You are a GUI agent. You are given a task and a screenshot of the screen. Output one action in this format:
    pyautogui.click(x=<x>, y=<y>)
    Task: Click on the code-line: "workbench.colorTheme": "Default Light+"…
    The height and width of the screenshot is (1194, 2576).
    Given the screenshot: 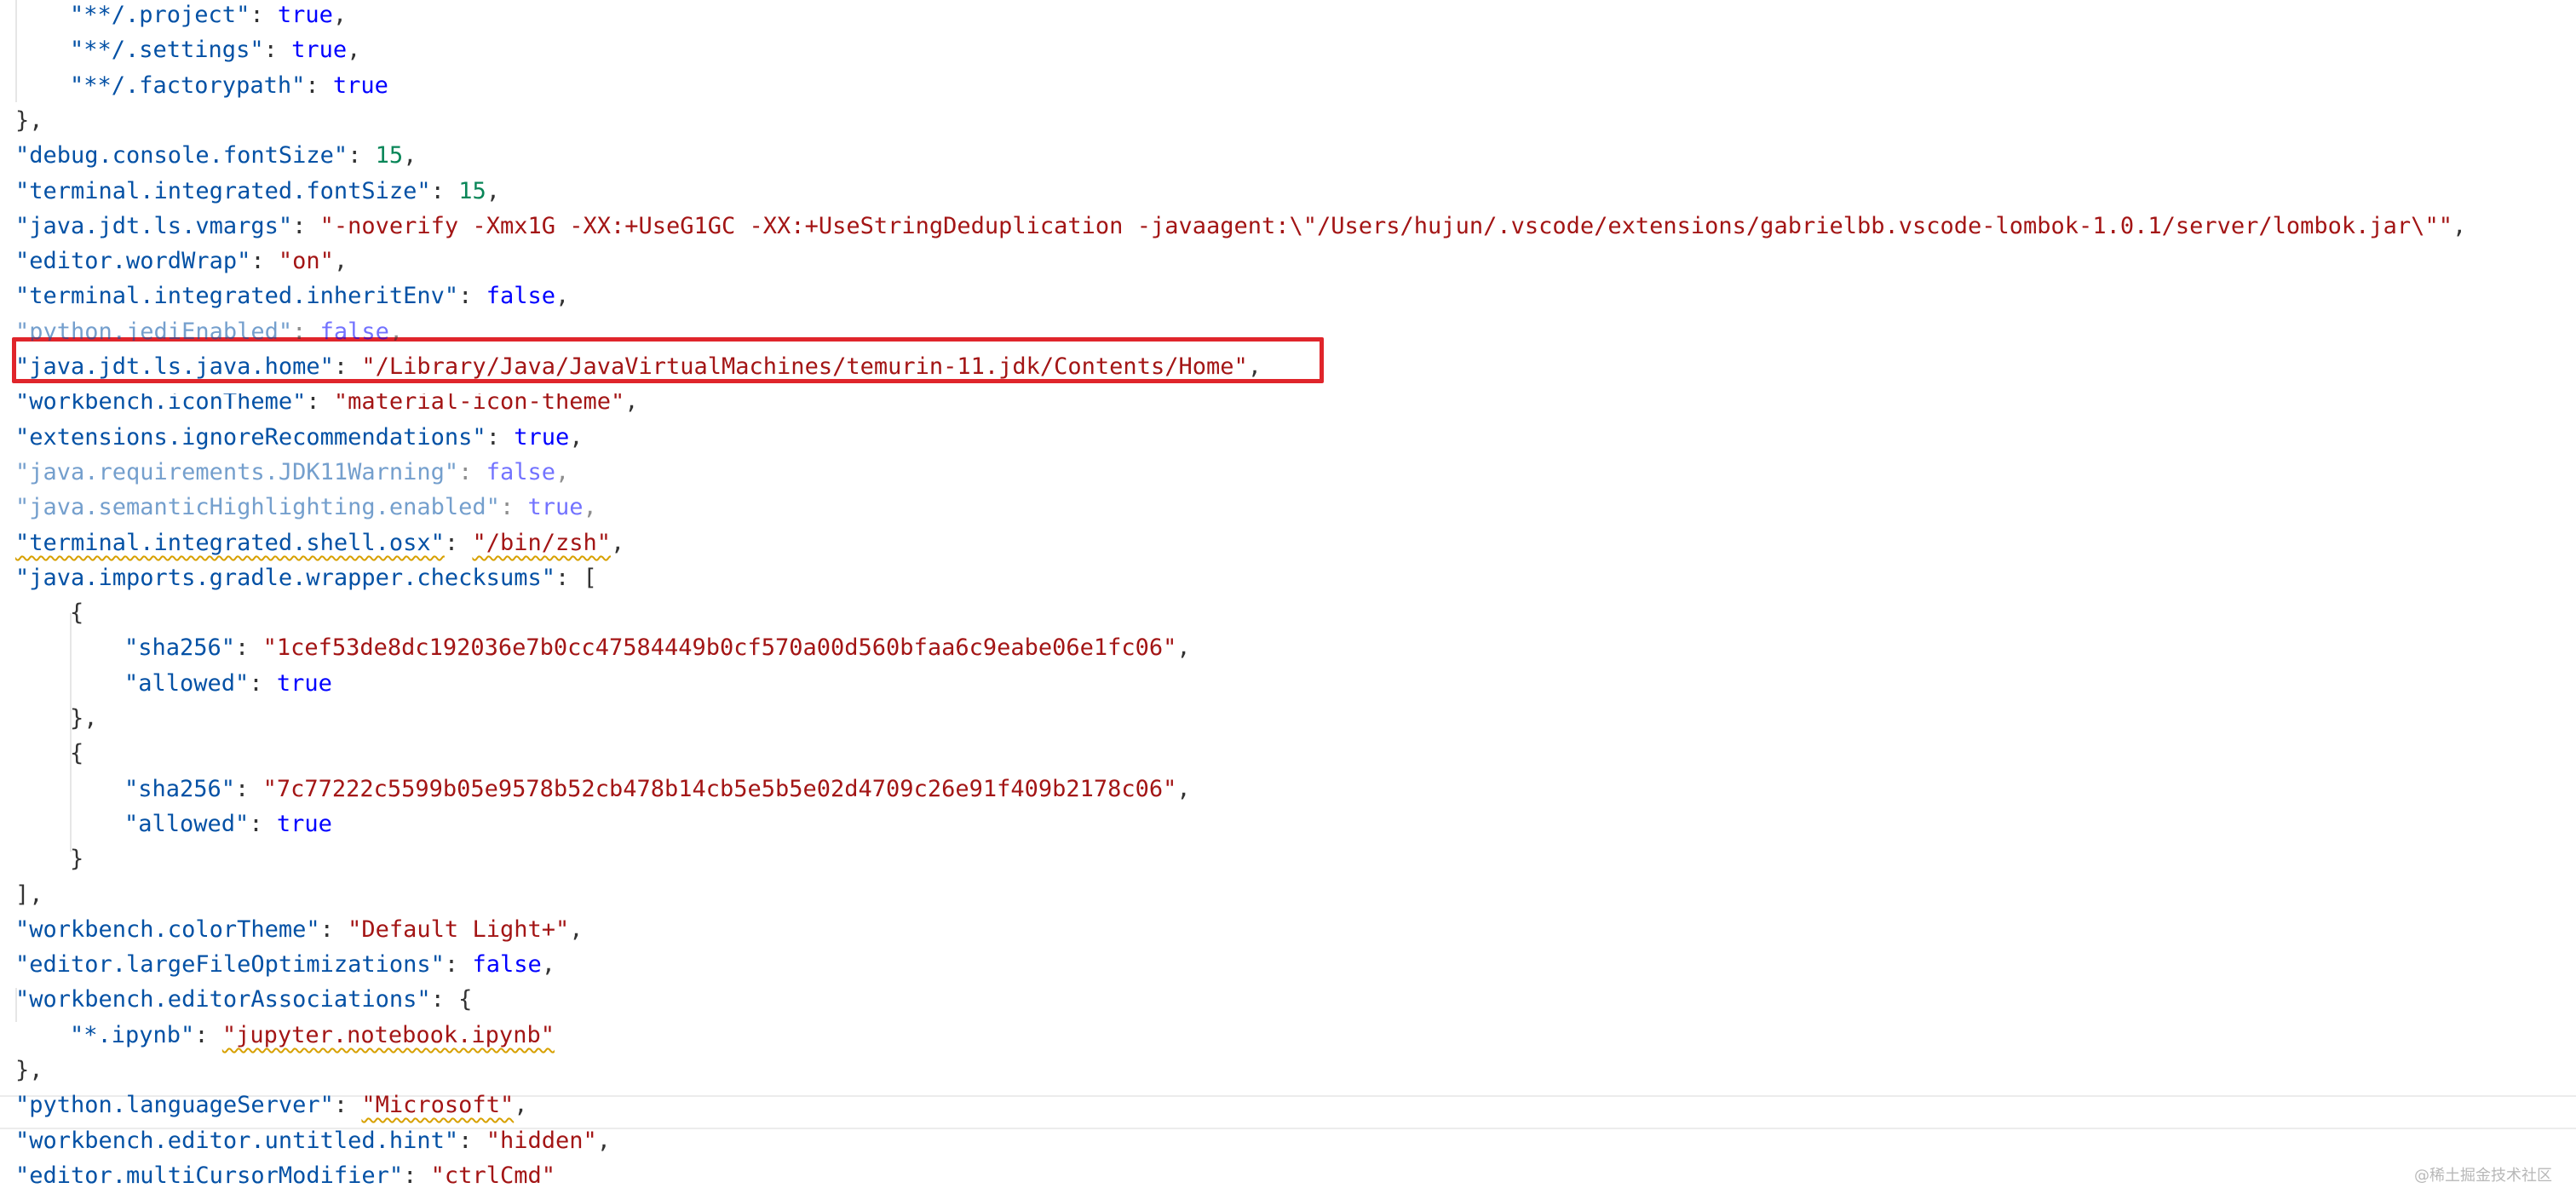 What is the action you would take?
    pyautogui.click(x=300, y=930)
    